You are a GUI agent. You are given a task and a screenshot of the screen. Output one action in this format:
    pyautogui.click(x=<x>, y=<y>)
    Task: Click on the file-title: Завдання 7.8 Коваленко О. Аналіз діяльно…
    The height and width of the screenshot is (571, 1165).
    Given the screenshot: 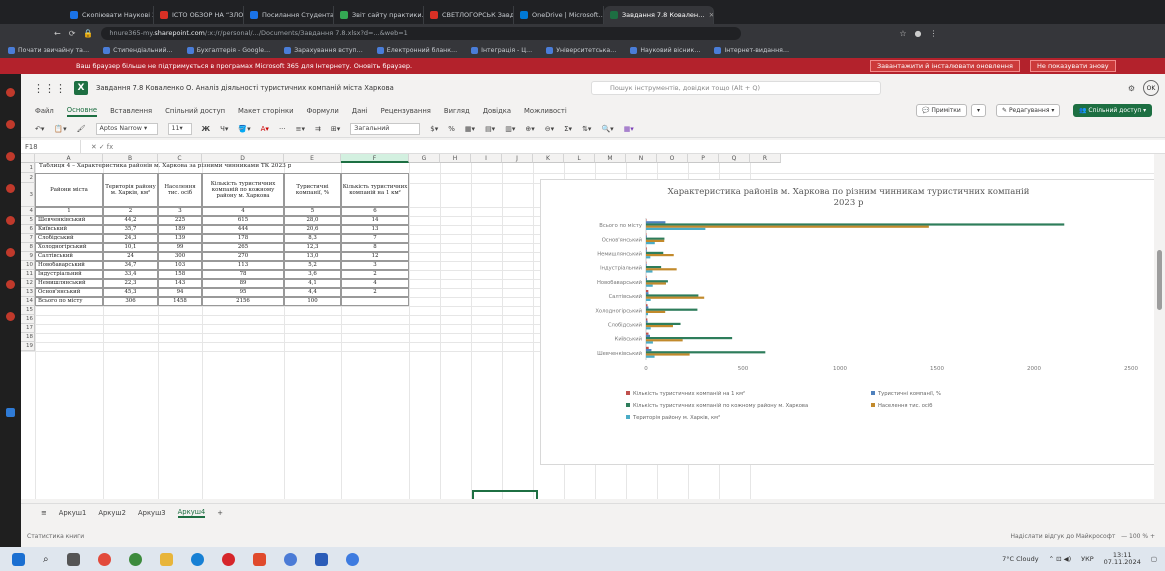 What is the action you would take?
    pyautogui.click(x=245, y=88)
    